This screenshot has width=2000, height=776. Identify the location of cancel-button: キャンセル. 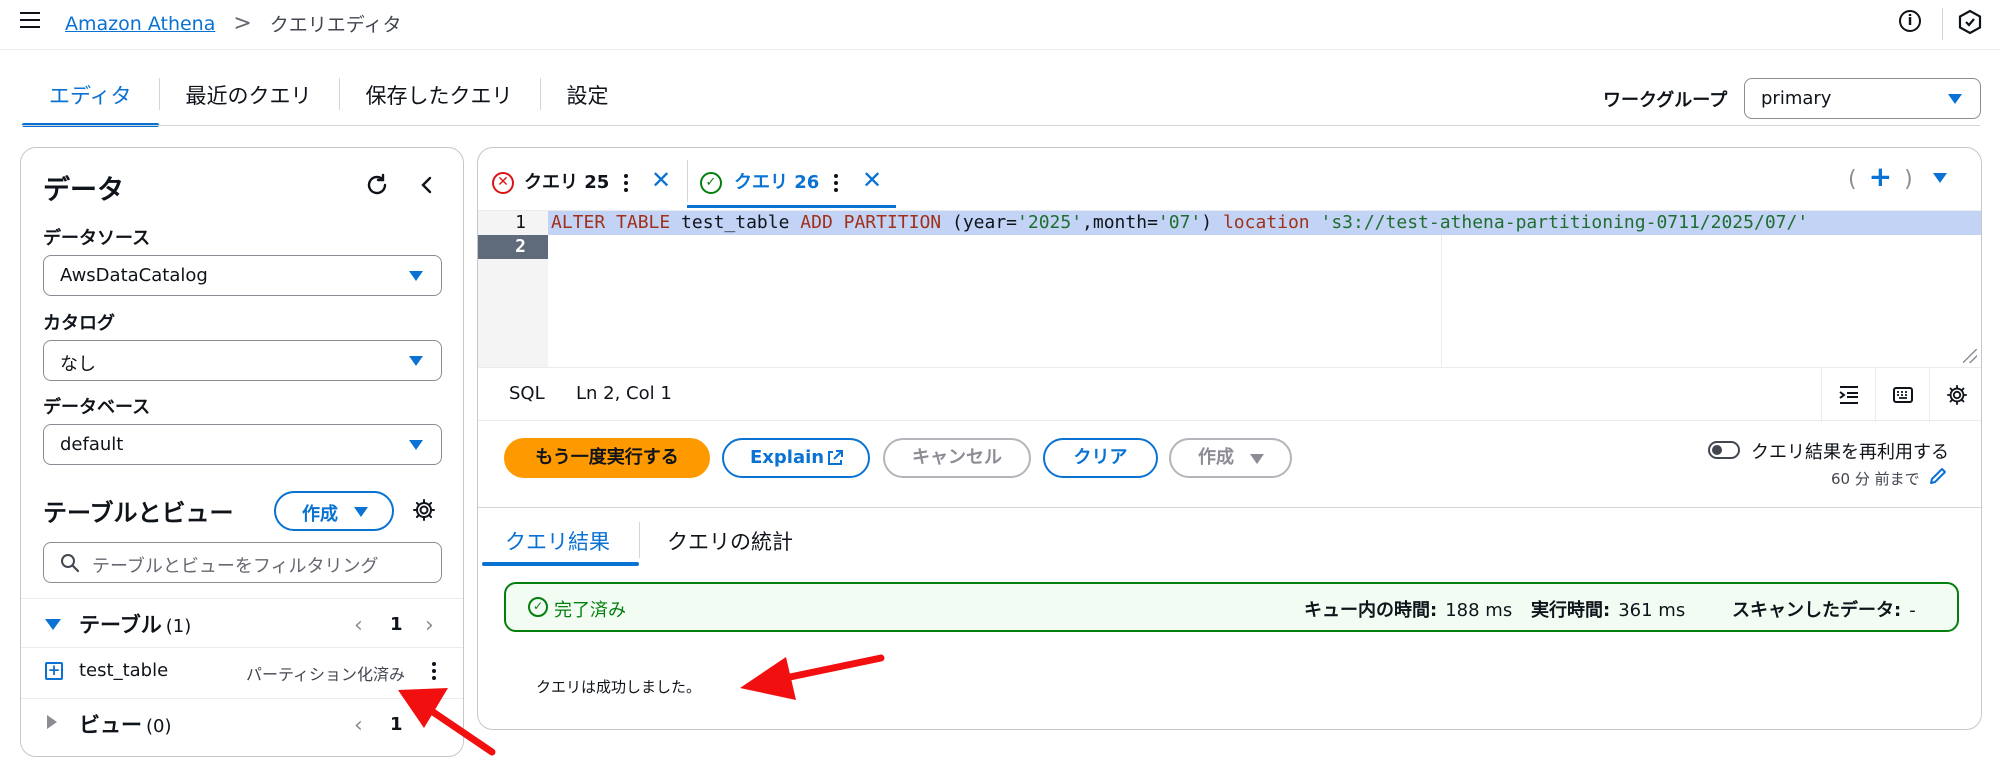
(957, 458).